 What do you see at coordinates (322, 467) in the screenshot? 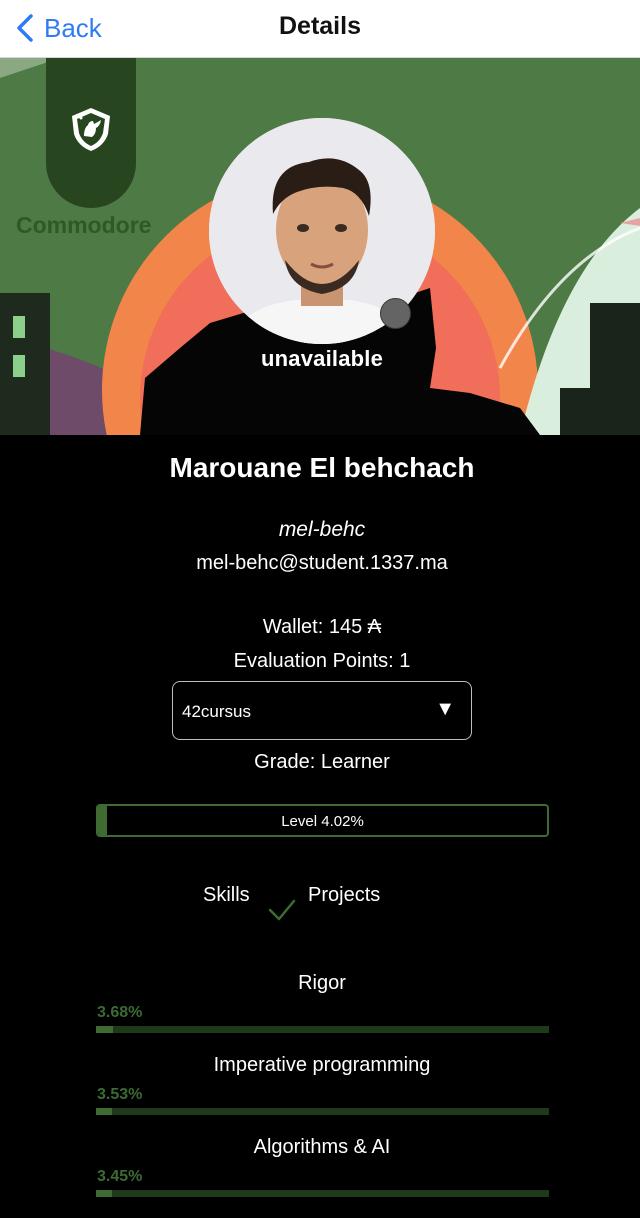
I see `full-name: Marouane El behchach` at bounding box center [322, 467].